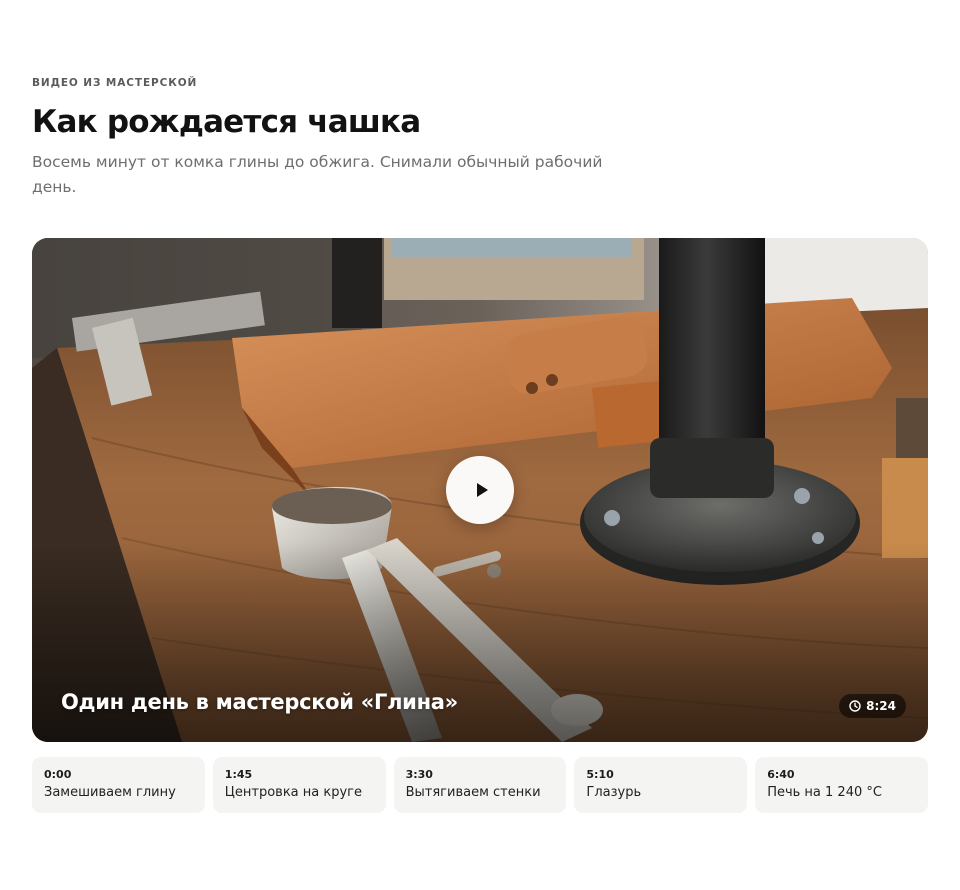 The image size is (960, 890). Describe the element at coordinates (259, 702) in the screenshot. I see `video-title: Один день в мастерской «Глина»` at that location.